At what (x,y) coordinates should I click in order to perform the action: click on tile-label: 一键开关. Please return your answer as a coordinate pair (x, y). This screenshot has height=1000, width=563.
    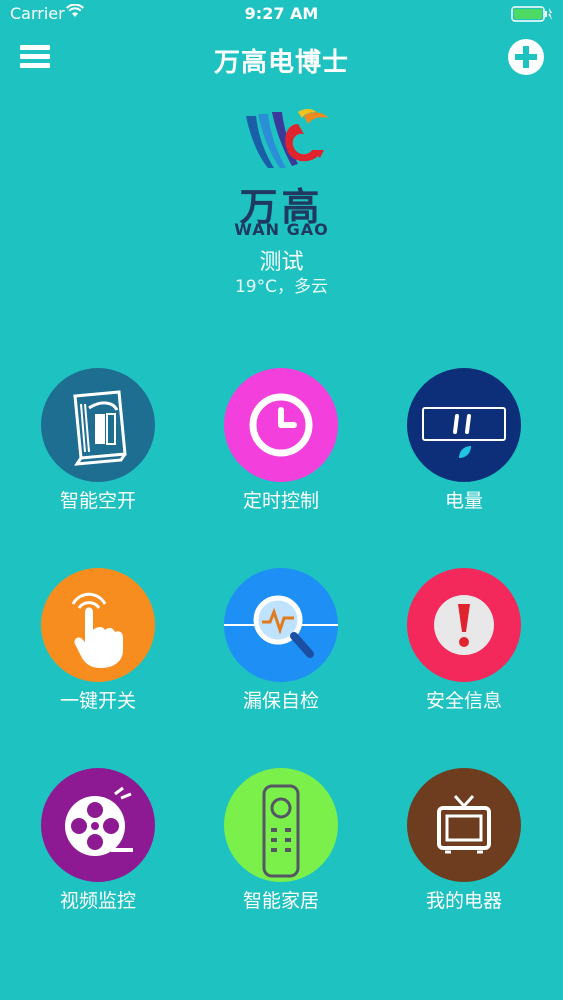
    Looking at the image, I should click on (97, 701).